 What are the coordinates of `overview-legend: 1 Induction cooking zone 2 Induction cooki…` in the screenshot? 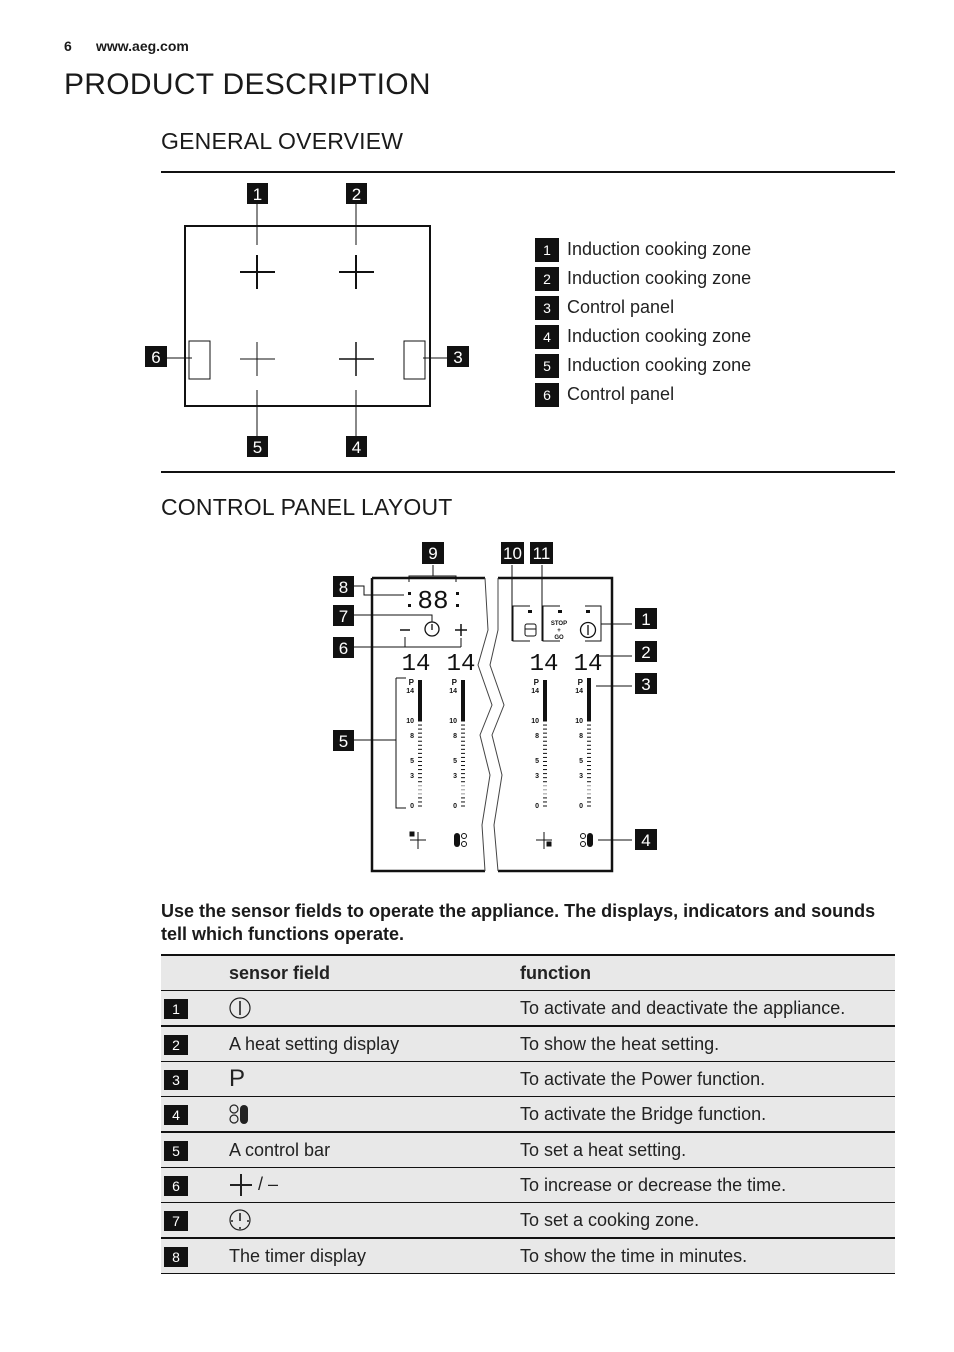 It's located at (643, 322).